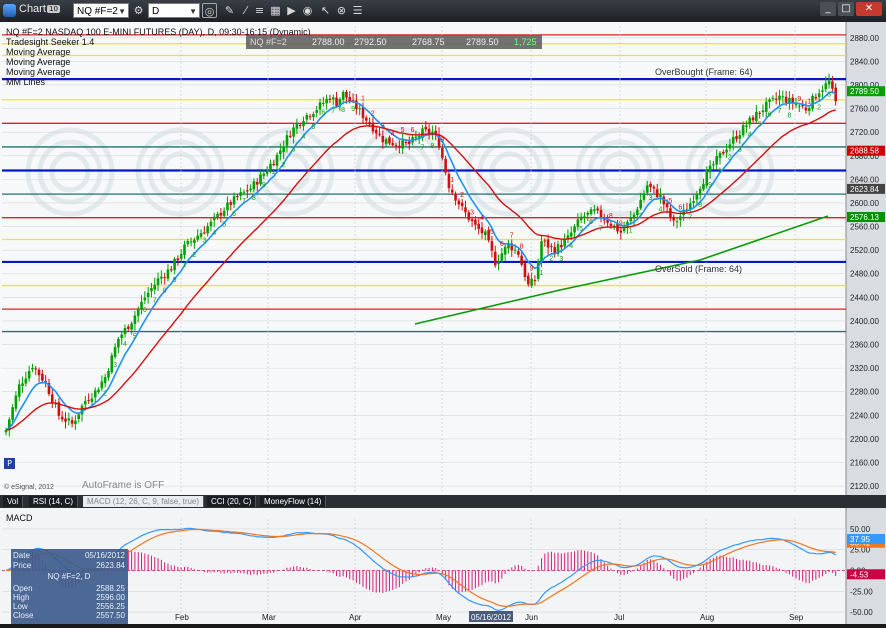 This screenshot has height=628, width=886. What do you see at coordinates (54, 501) in the screenshot?
I see `tab-rsi: RSI (14, C)` at bounding box center [54, 501].